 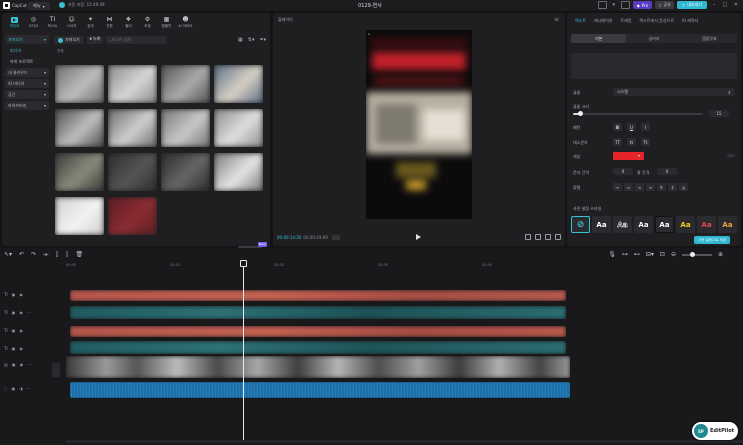 I want to click on uppercase-button: TT, so click(x=617, y=142).